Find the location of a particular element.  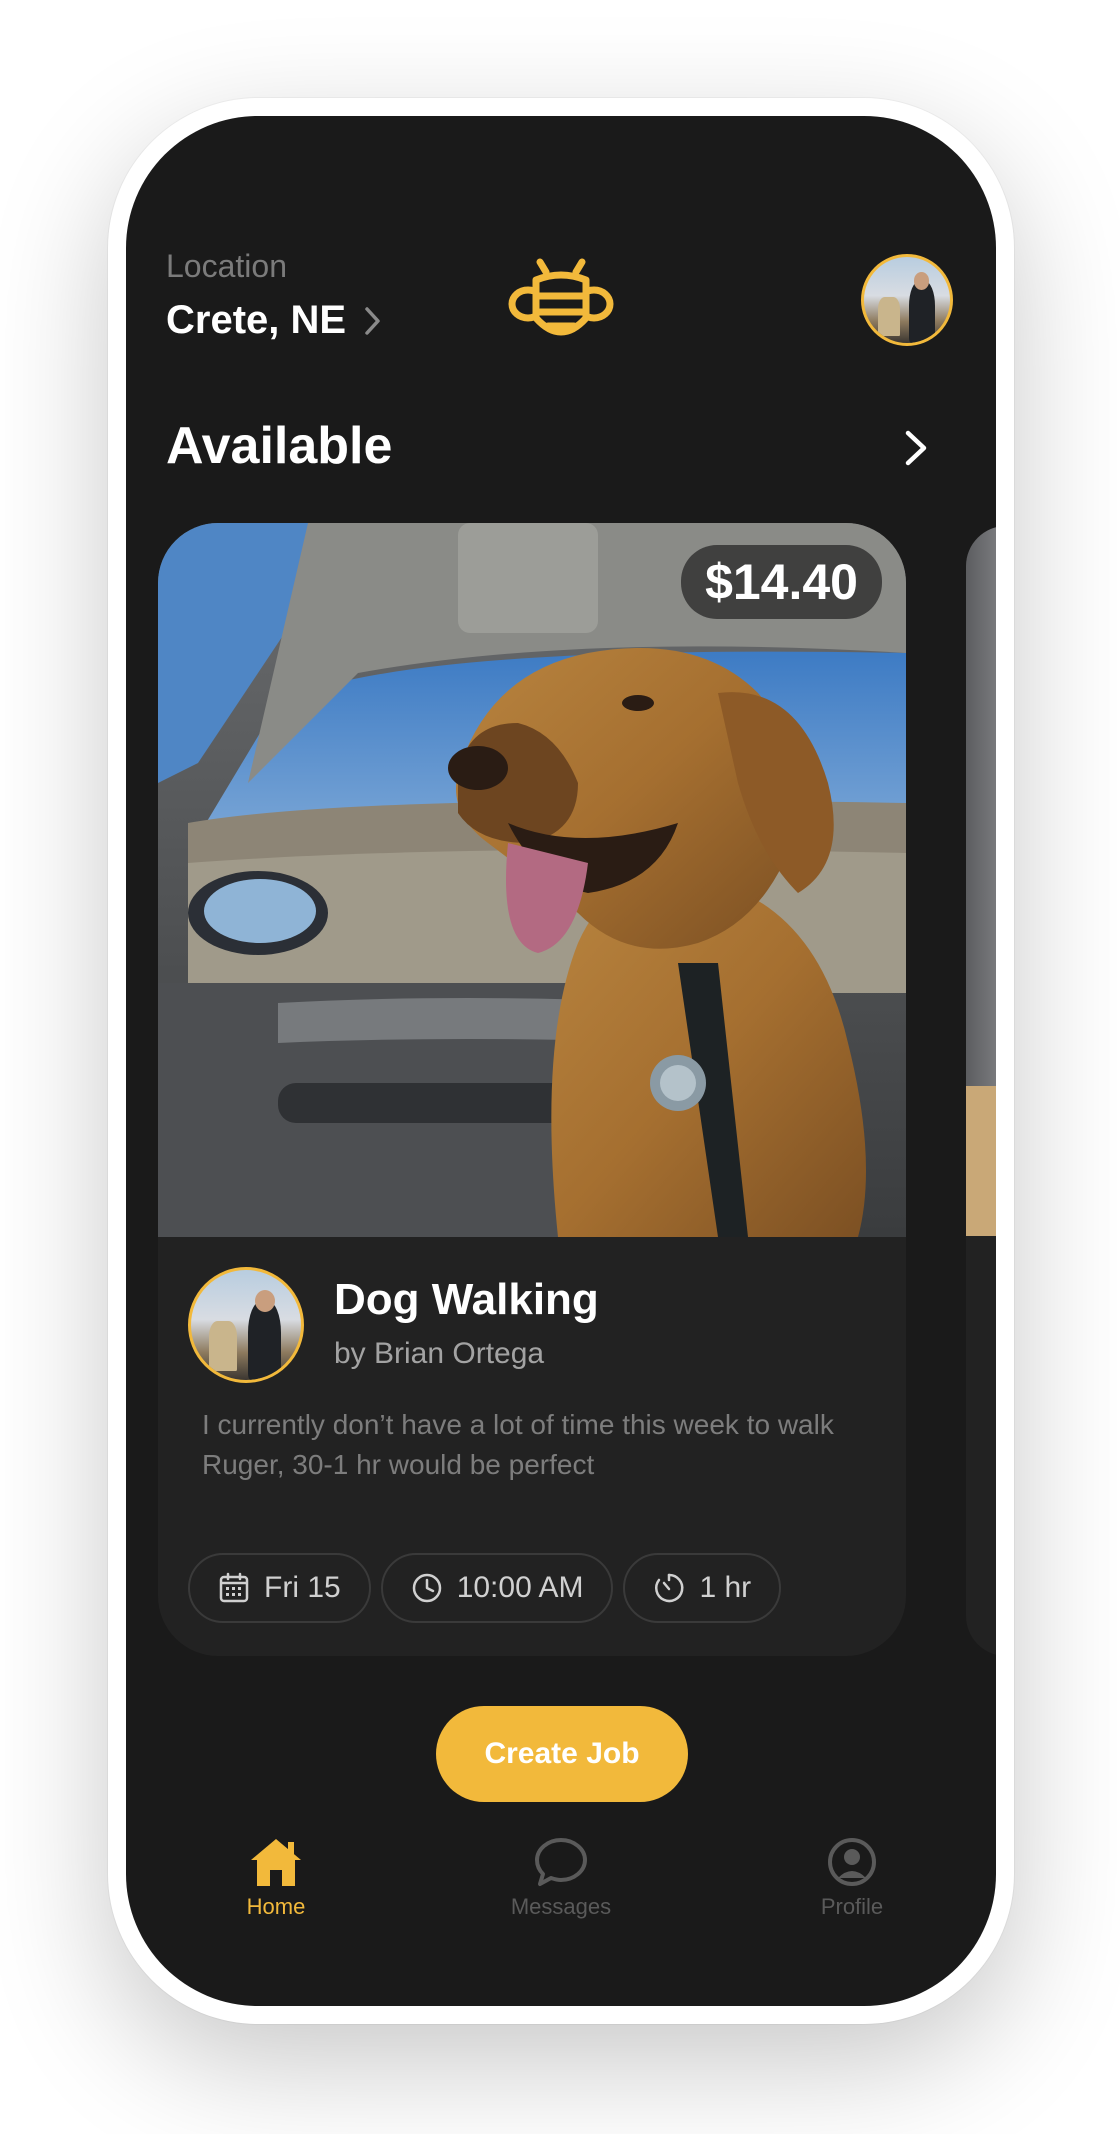

poster-avatar is located at coordinates (246, 1325).